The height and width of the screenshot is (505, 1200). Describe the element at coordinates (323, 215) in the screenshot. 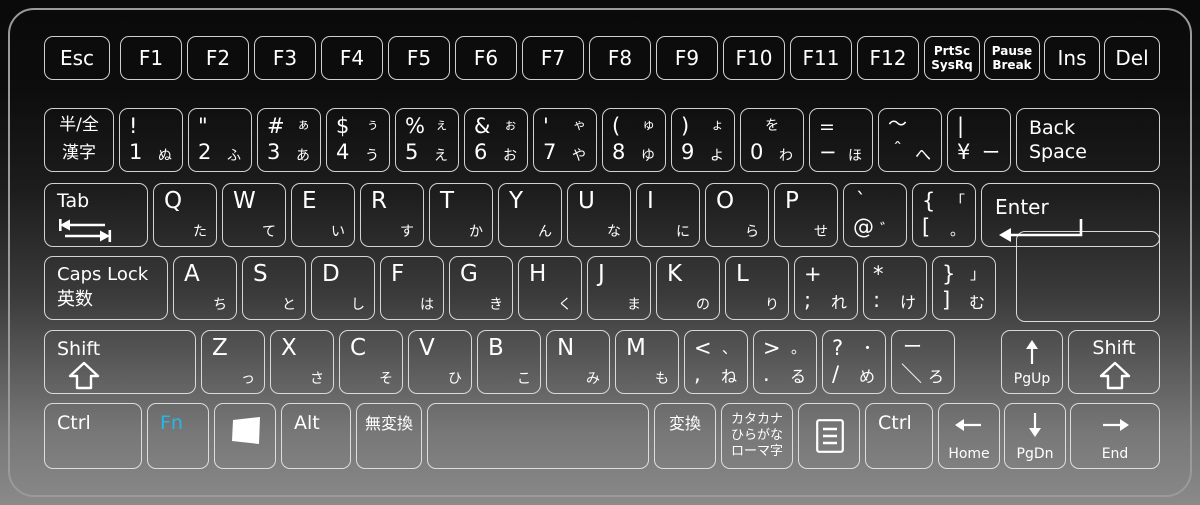

I see `key-e: E い` at that location.